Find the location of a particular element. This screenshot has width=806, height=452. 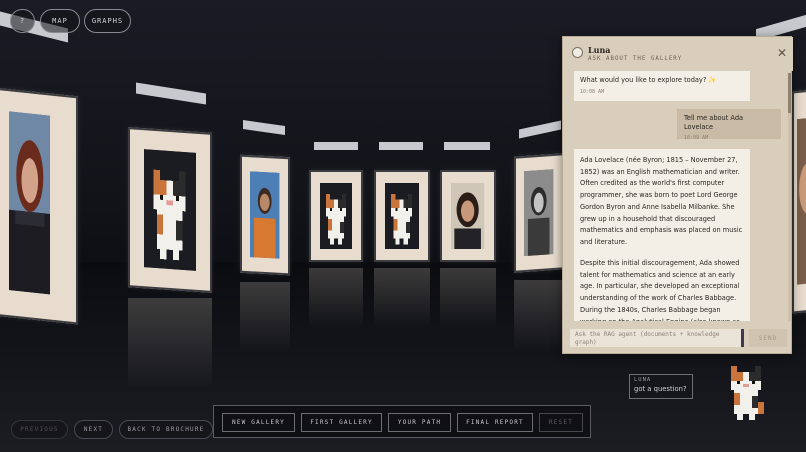

send-button: SEND is located at coordinates (768, 338).